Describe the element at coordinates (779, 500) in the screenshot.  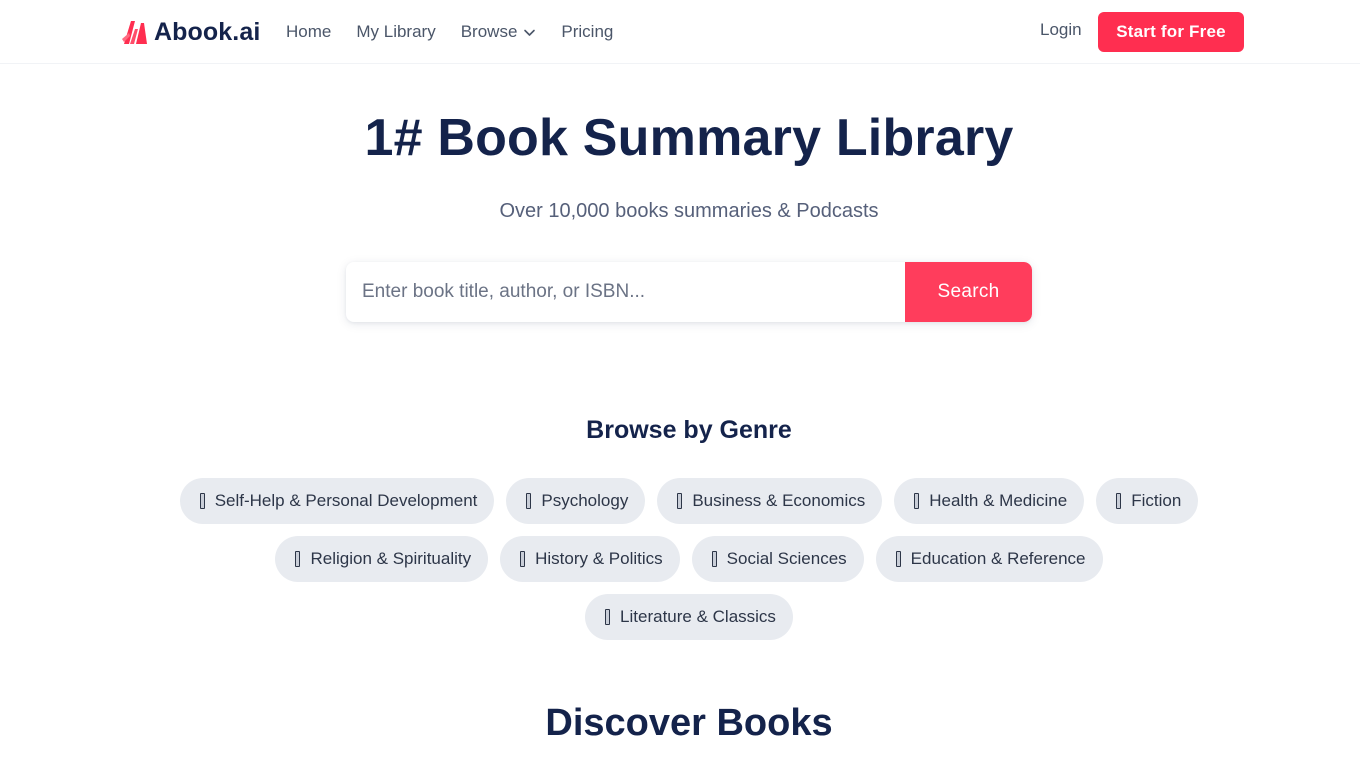
I see `genre-chip-label: Business & Economics` at that location.